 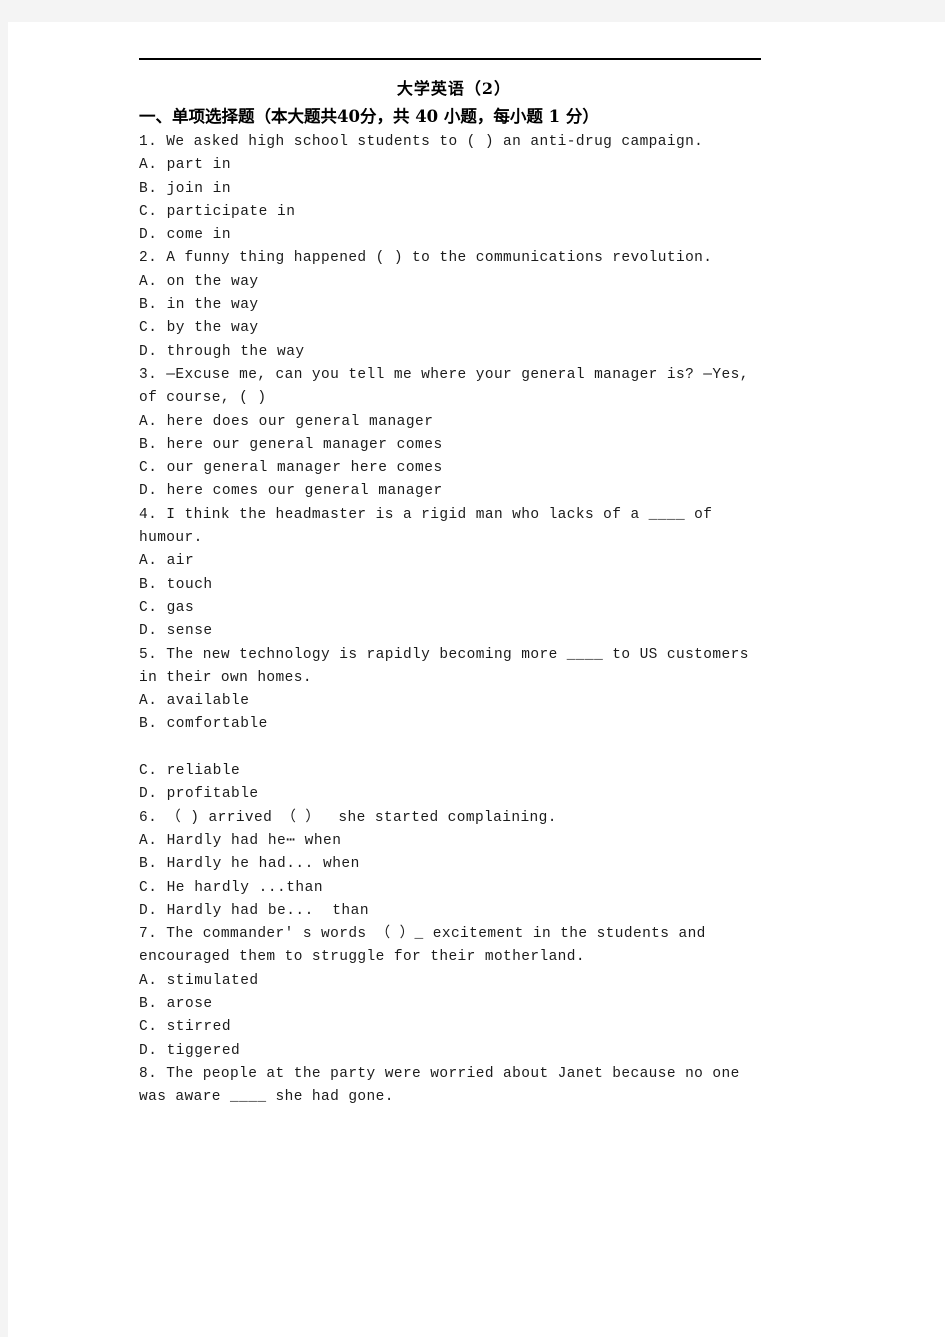 I want to click on option-line: D. sense, so click(x=176, y=631).